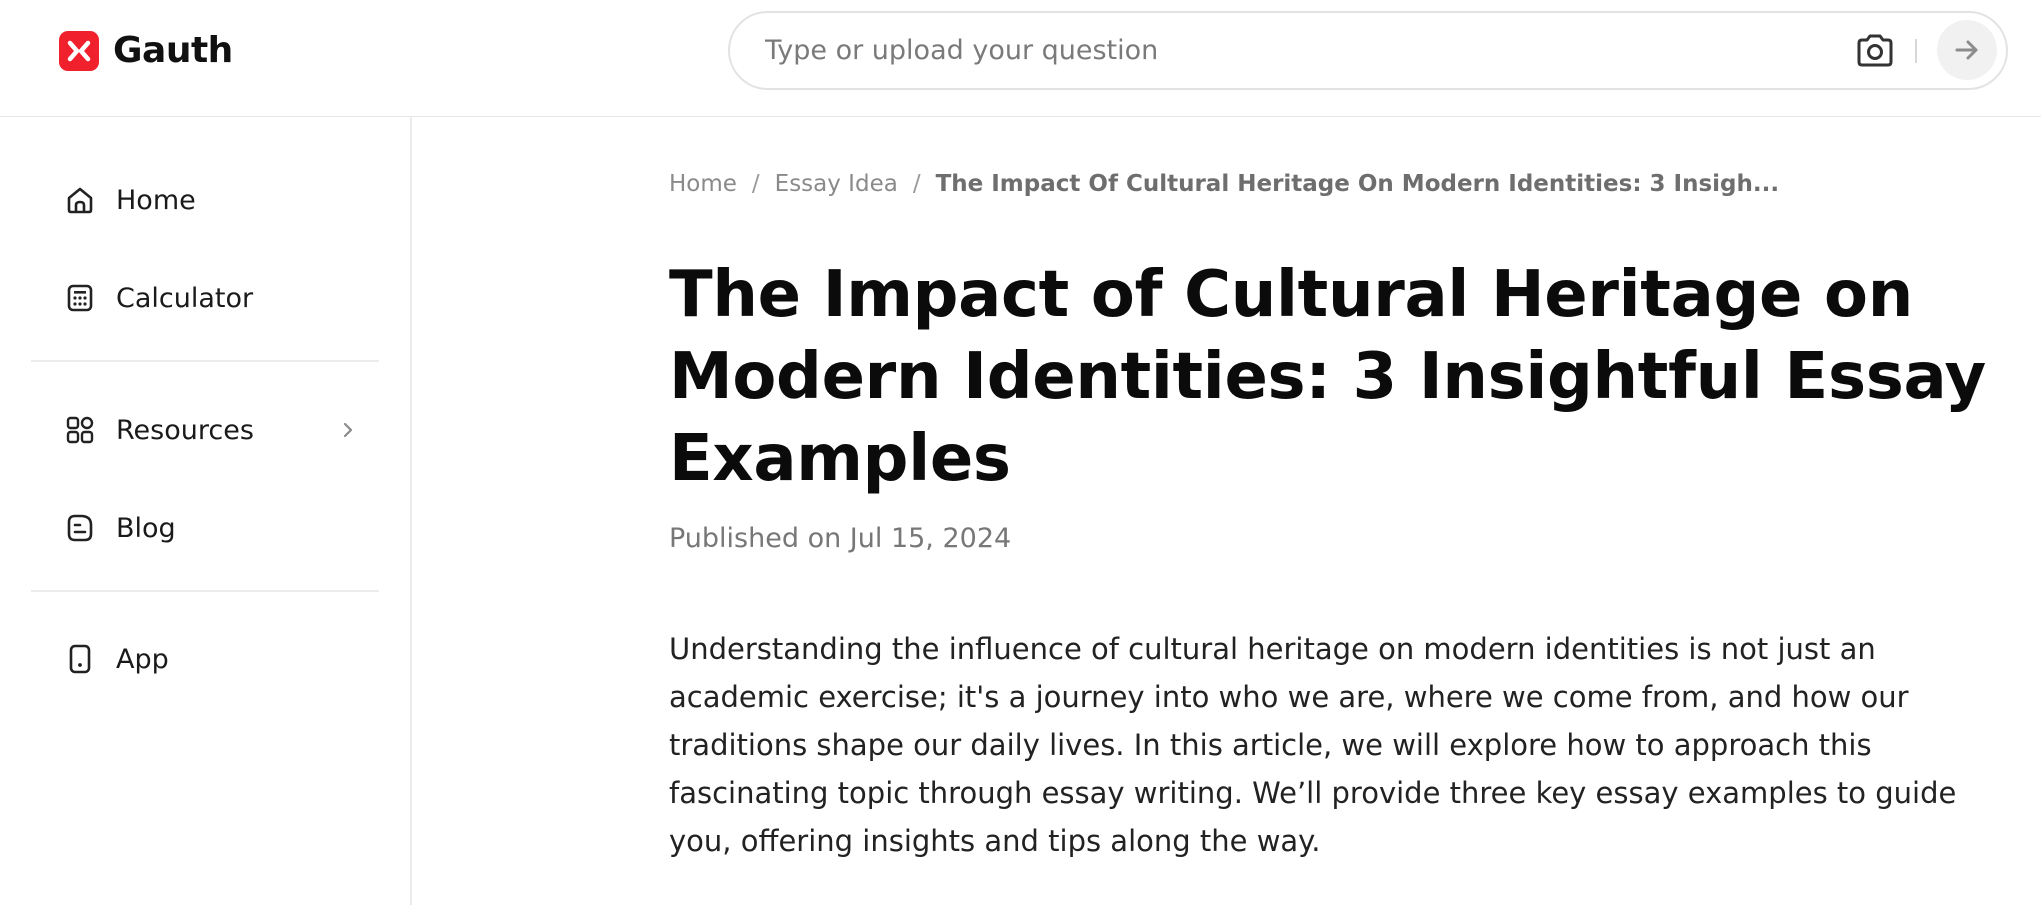 The image size is (2041, 905). I want to click on gauth-logo-icon, so click(79, 50).